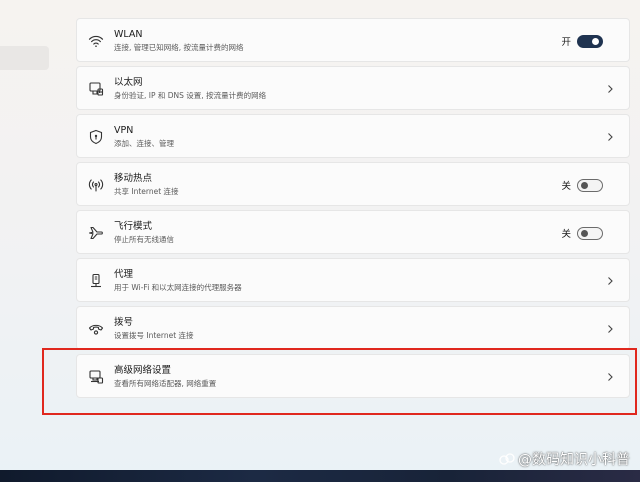 Image resolution: width=640 pixels, height=482 pixels. Describe the element at coordinates (128, 82) in the screenshot. I see `setting-title: 以太网` at that location.